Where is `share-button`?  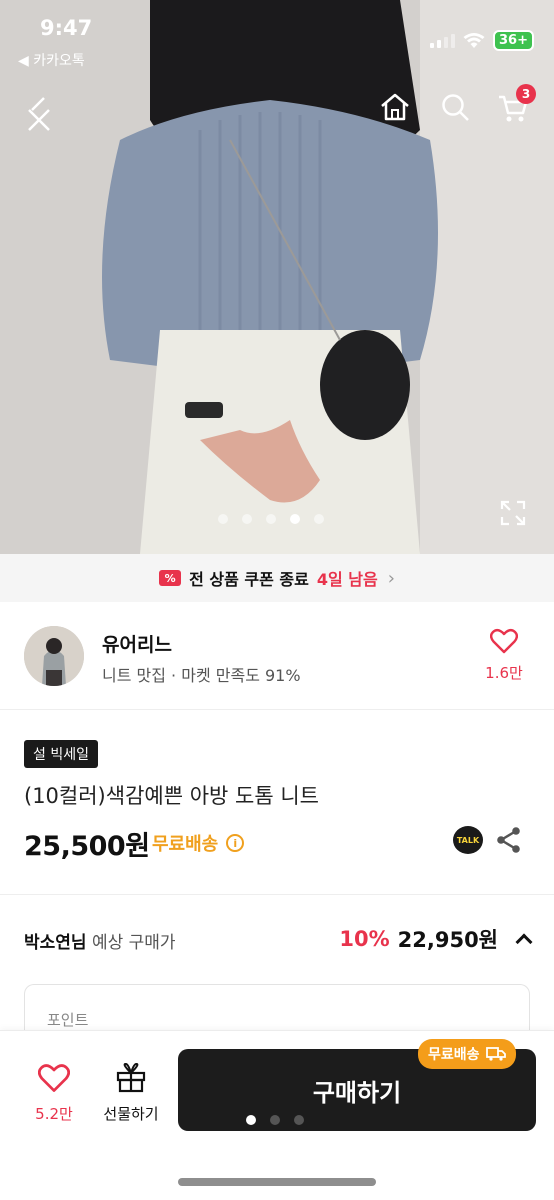 share-button is located at coordinates (509, 842).